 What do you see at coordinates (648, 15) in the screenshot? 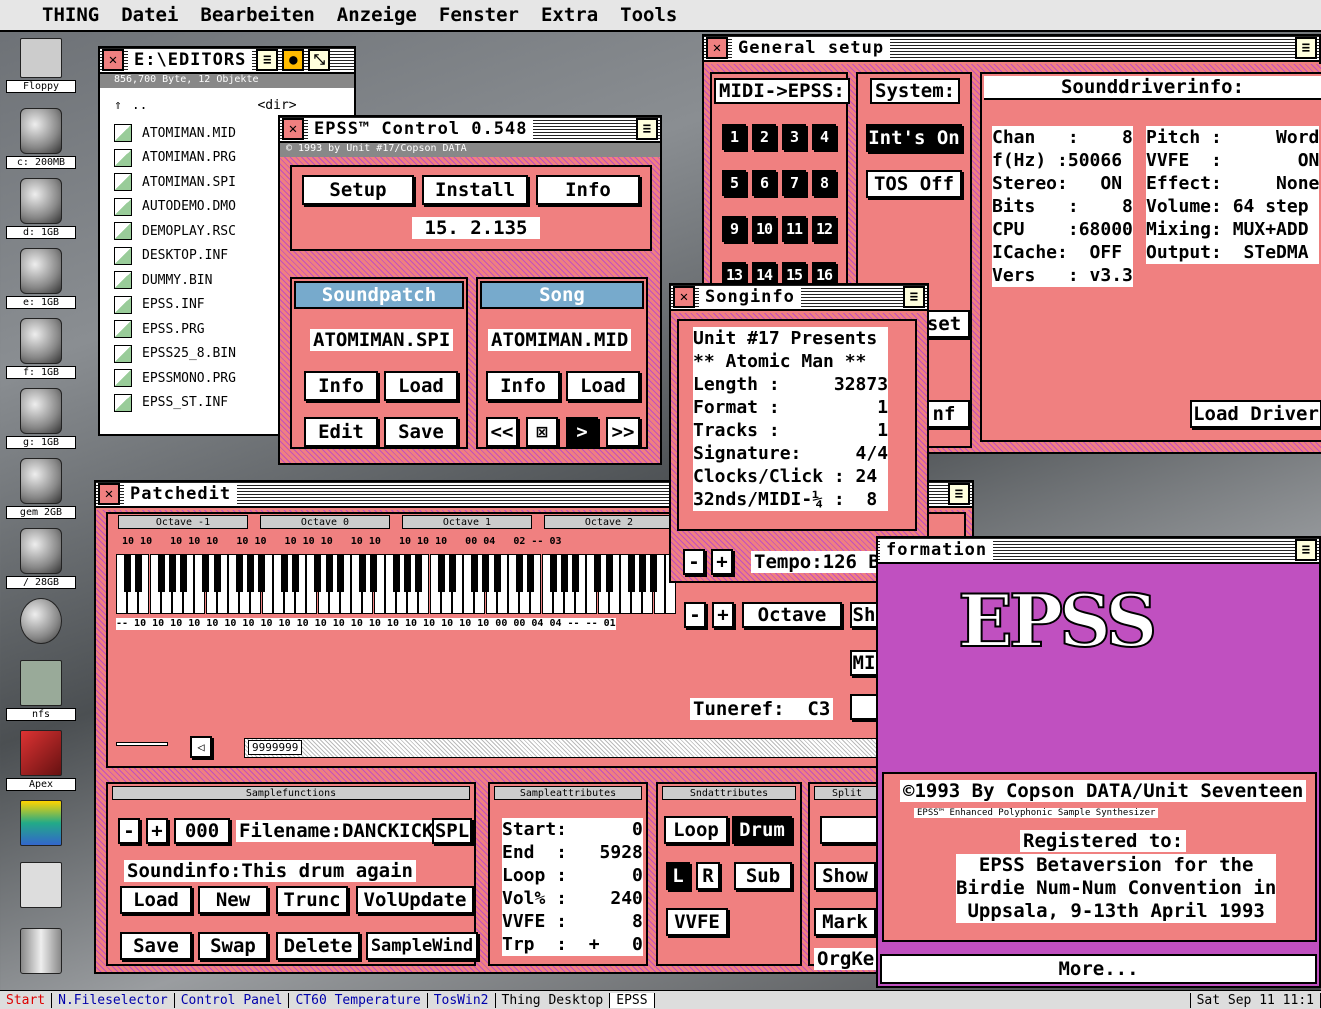
I see `menu-tools: Tools` at bounding box center [648, 15].